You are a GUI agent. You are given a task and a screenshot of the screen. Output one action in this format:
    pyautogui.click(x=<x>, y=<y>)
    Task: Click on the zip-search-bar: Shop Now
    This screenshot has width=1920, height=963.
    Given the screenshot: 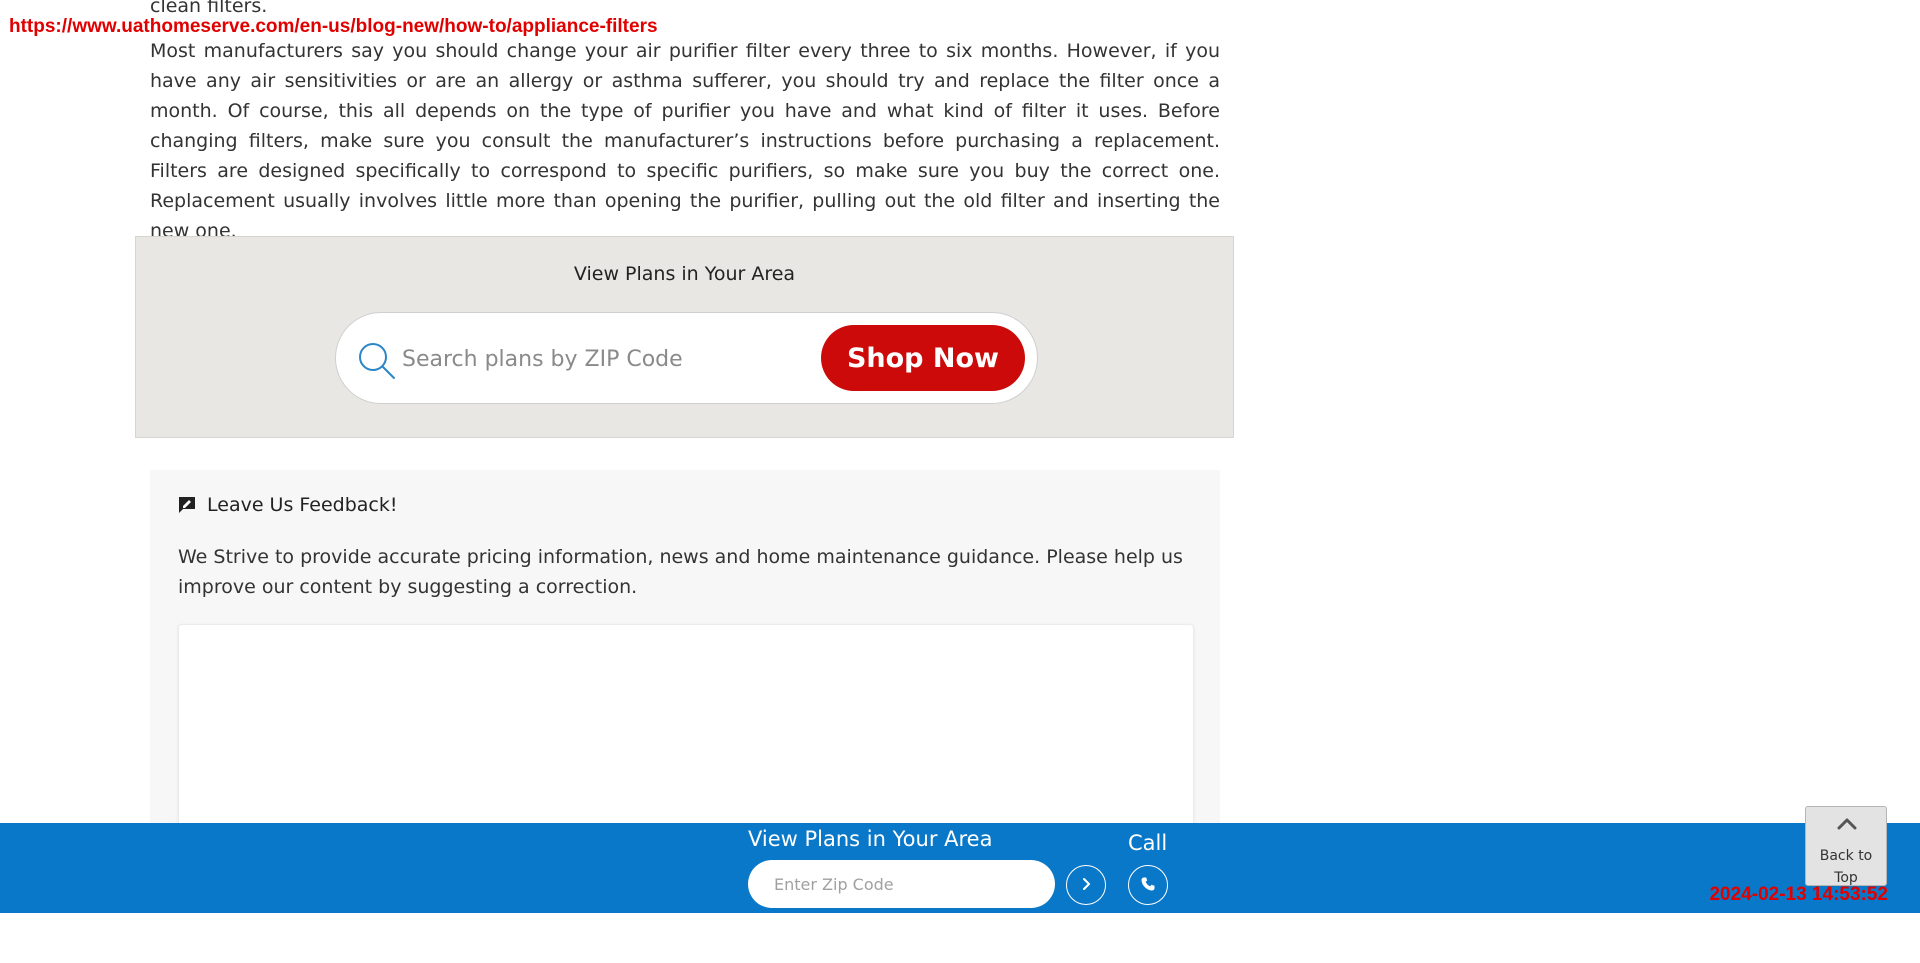 What is the action you would take?
    pyautogui.click(x=686, y=358)
    